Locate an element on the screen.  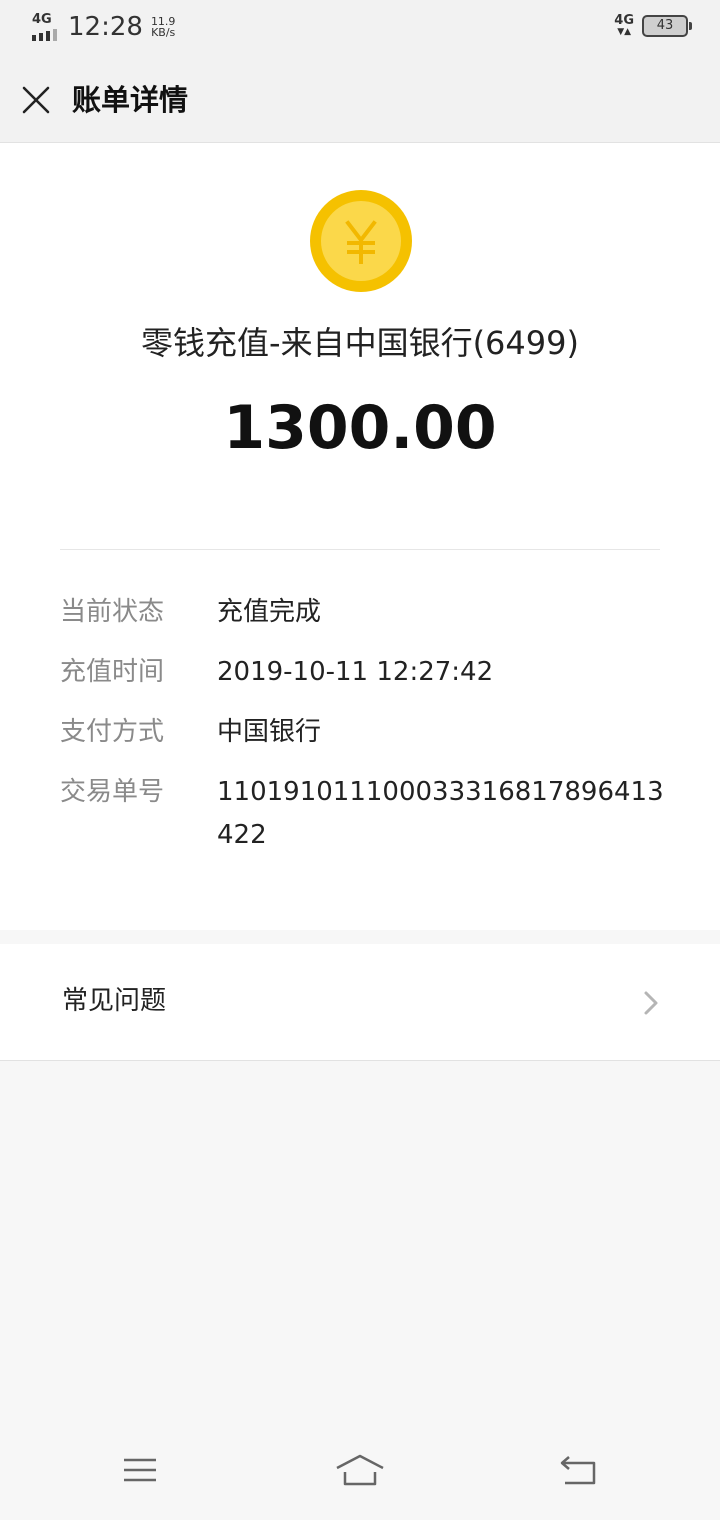
network-speed: 11.9 KB/s is located at coordinates (163, 27).